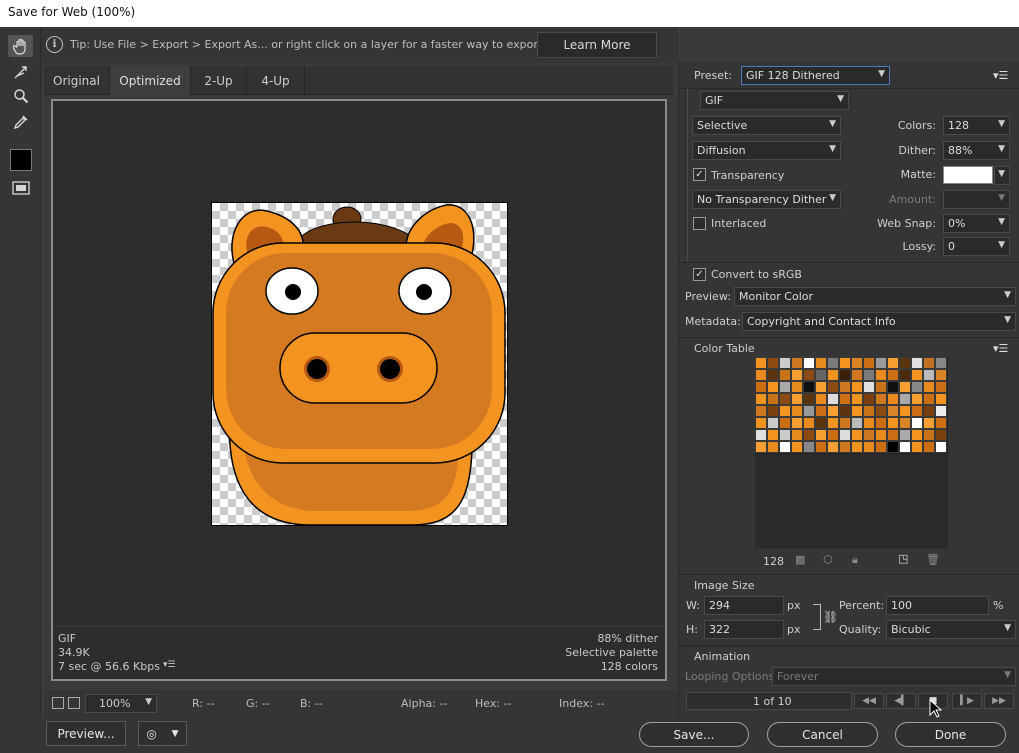 This screenshot has height=753, width=1019. I want to click on tab-original: Original, so click(77, 80).